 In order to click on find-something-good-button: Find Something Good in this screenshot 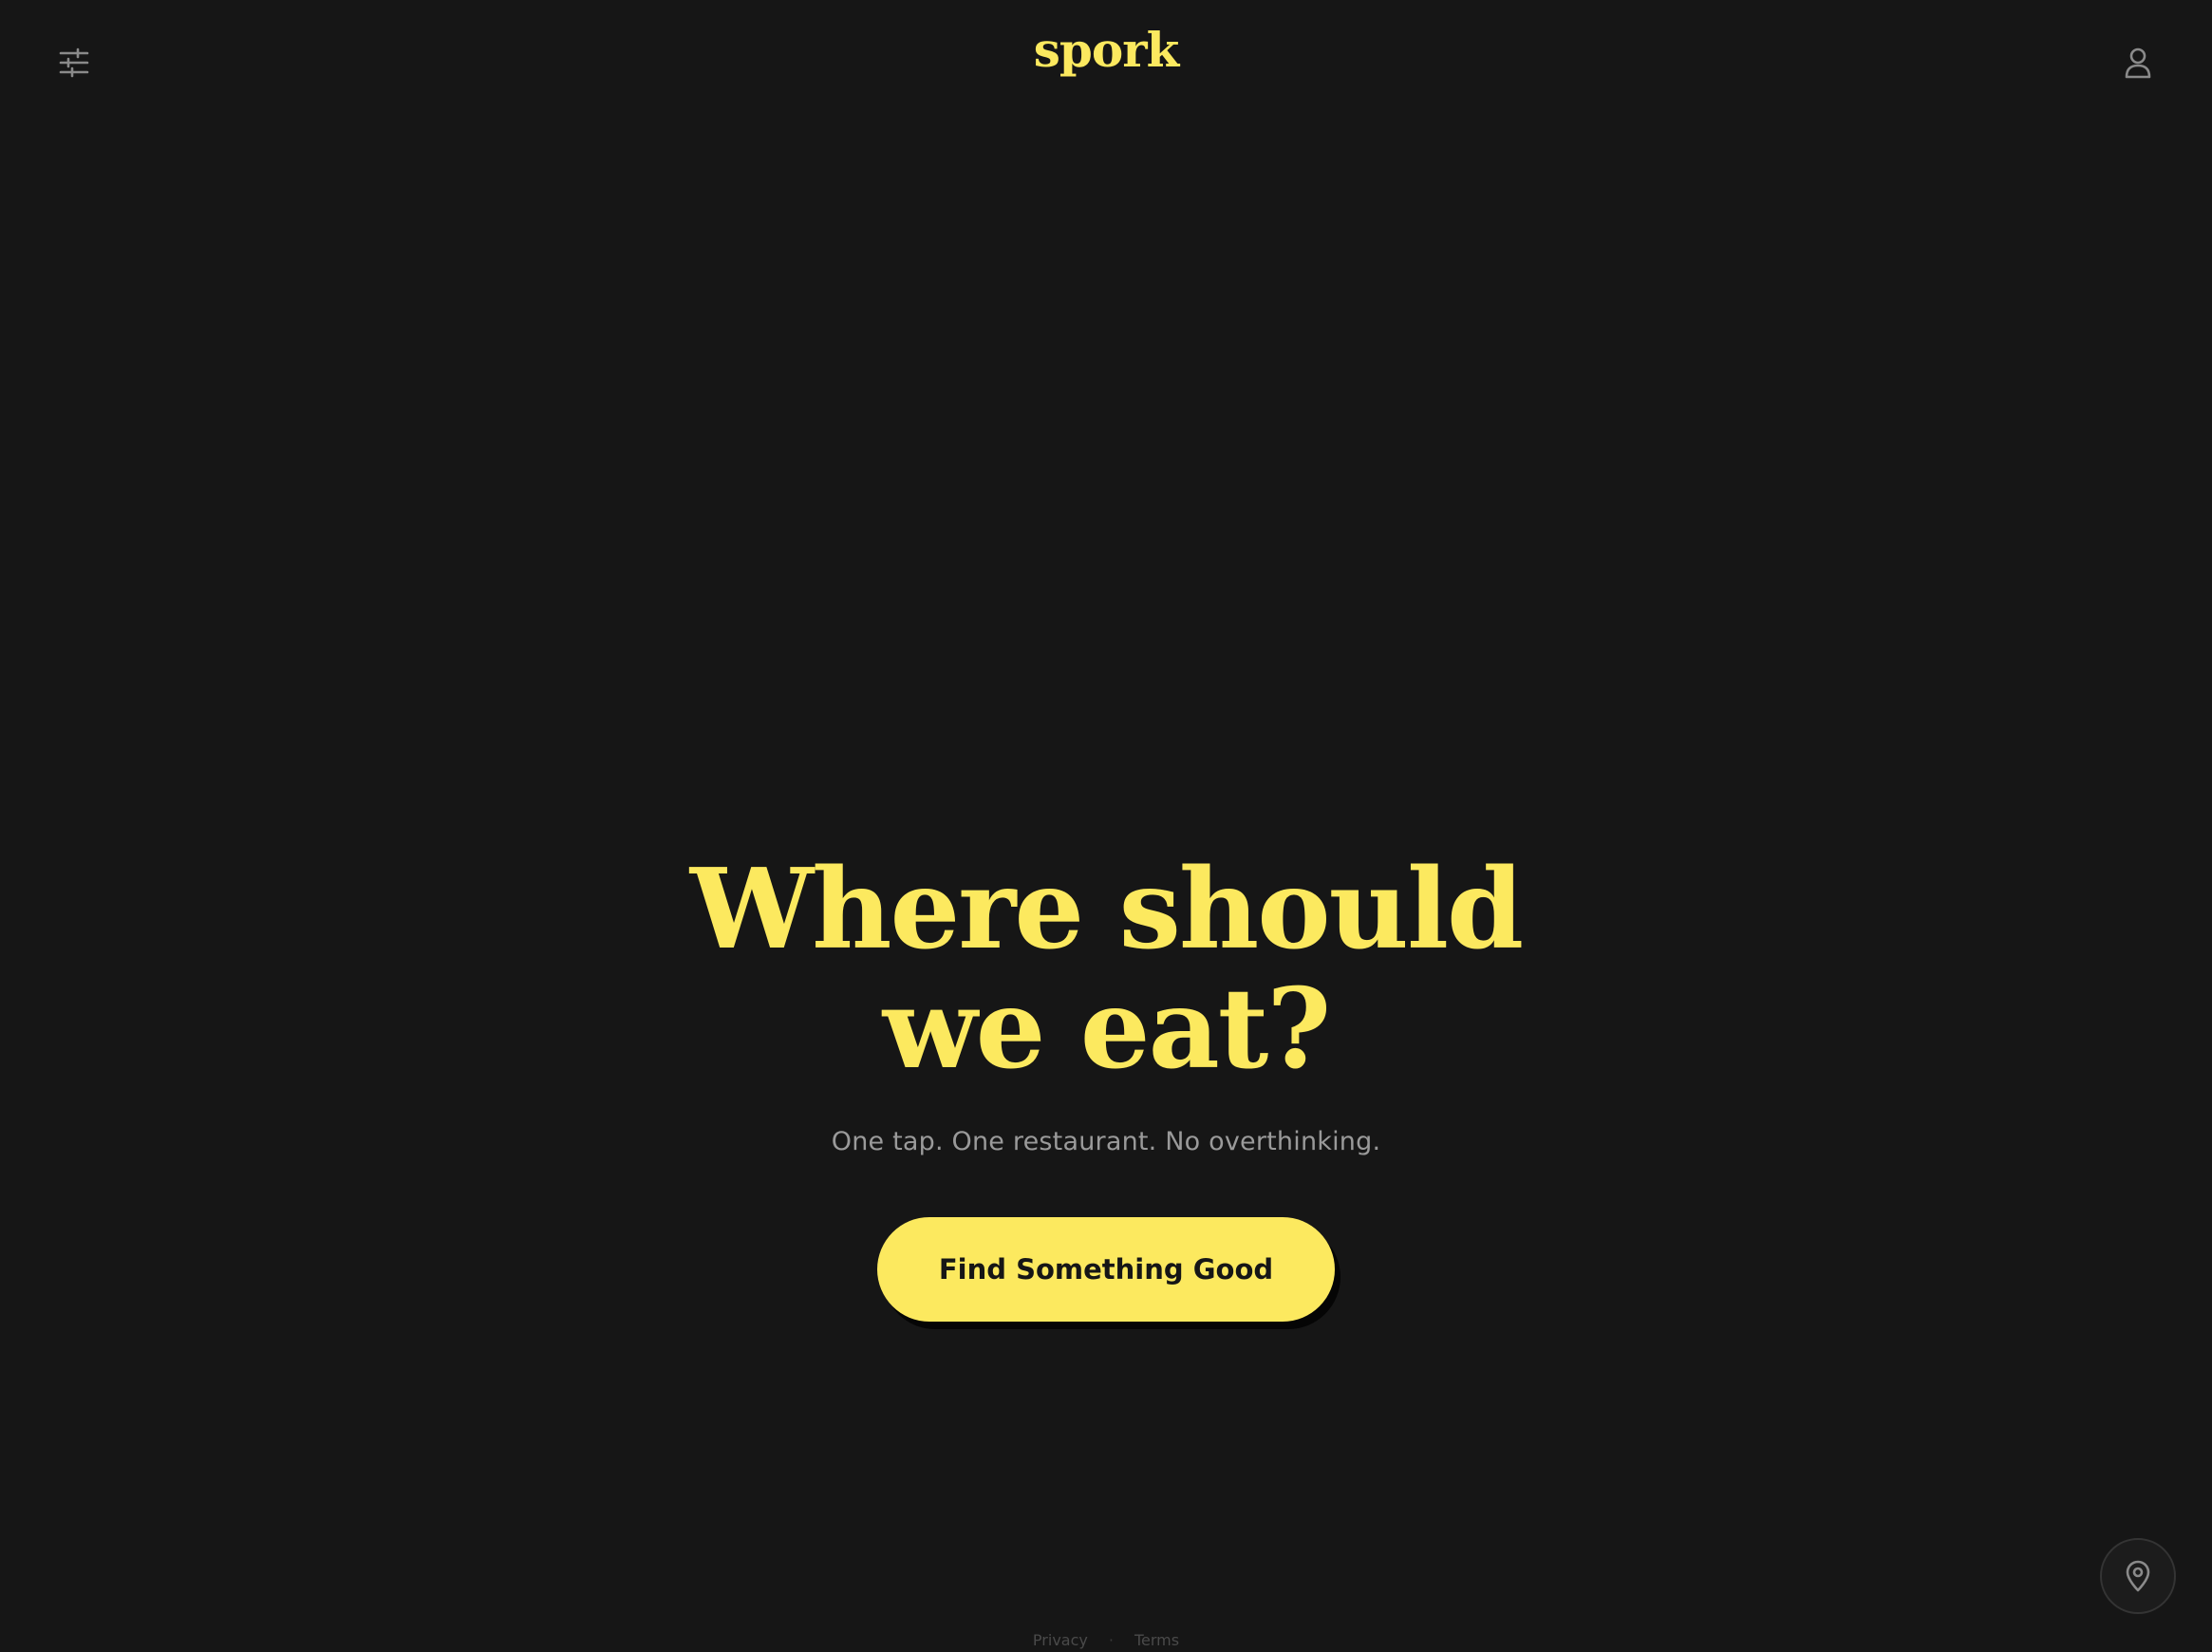, I will do `click(1106, 1269)`.